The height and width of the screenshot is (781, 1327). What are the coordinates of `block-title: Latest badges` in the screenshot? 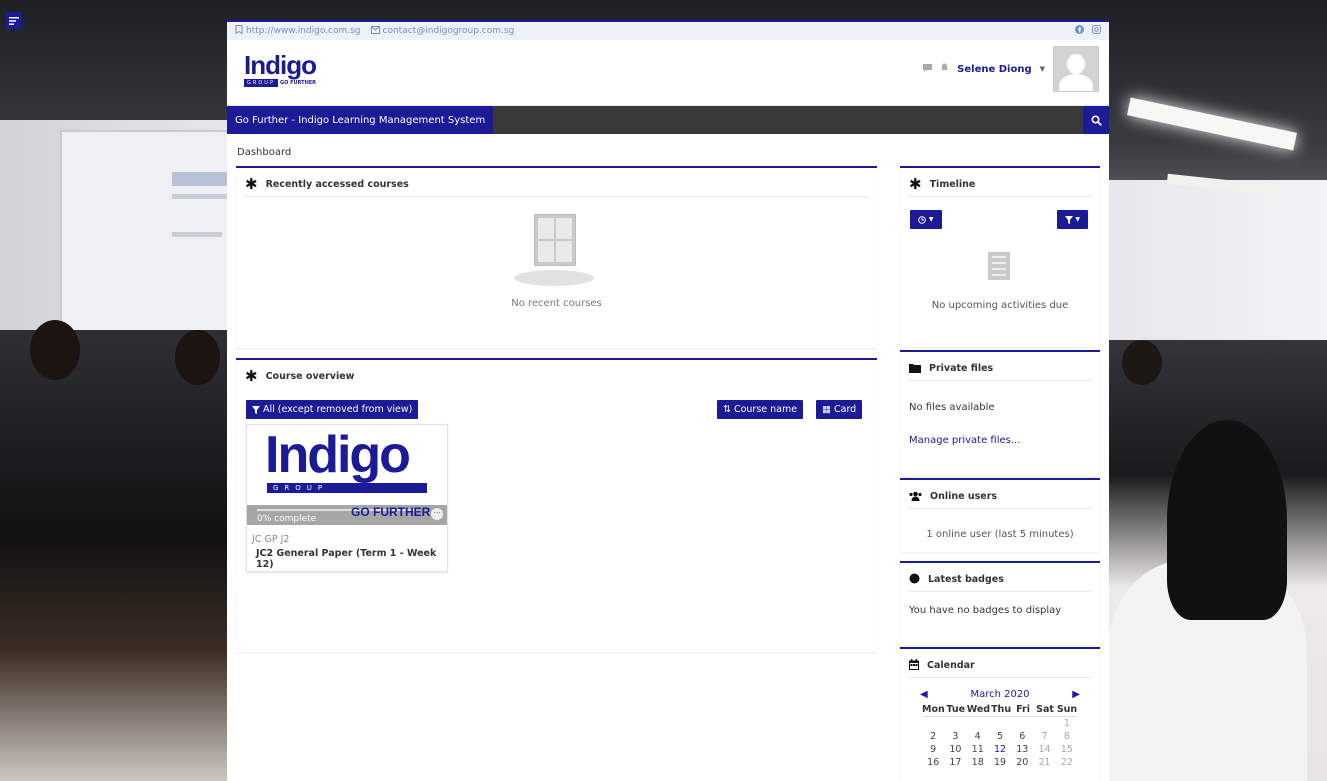 It's located at (966, 579).